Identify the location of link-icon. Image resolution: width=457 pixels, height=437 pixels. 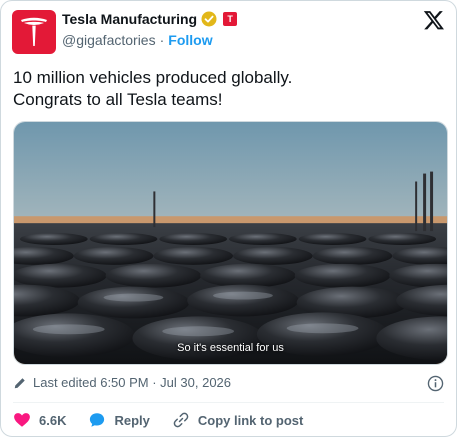
(181, 420).